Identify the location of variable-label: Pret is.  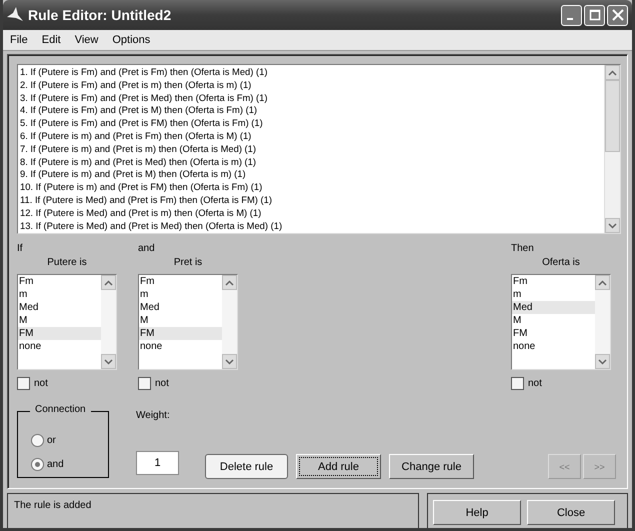
(188, 263).